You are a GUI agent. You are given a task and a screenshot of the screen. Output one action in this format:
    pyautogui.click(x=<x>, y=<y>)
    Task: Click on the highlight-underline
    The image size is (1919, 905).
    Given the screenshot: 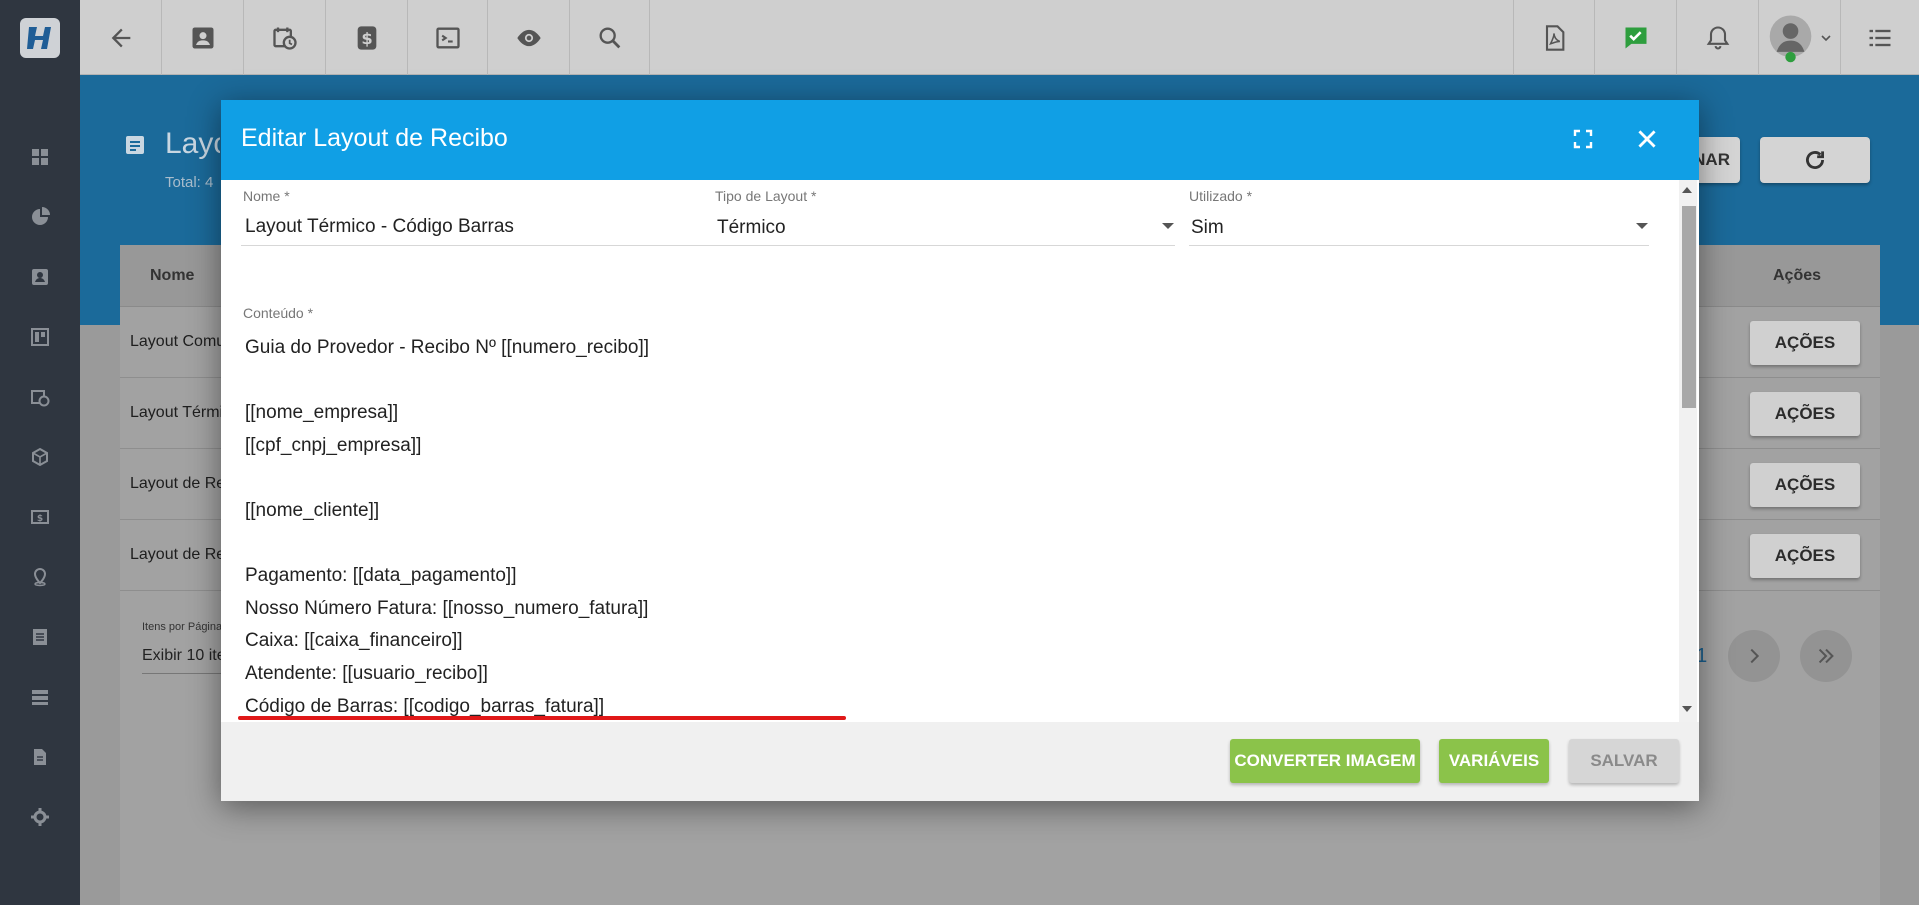 What is the action you would take?
    pyautogui.click(x=542, y=718)
    